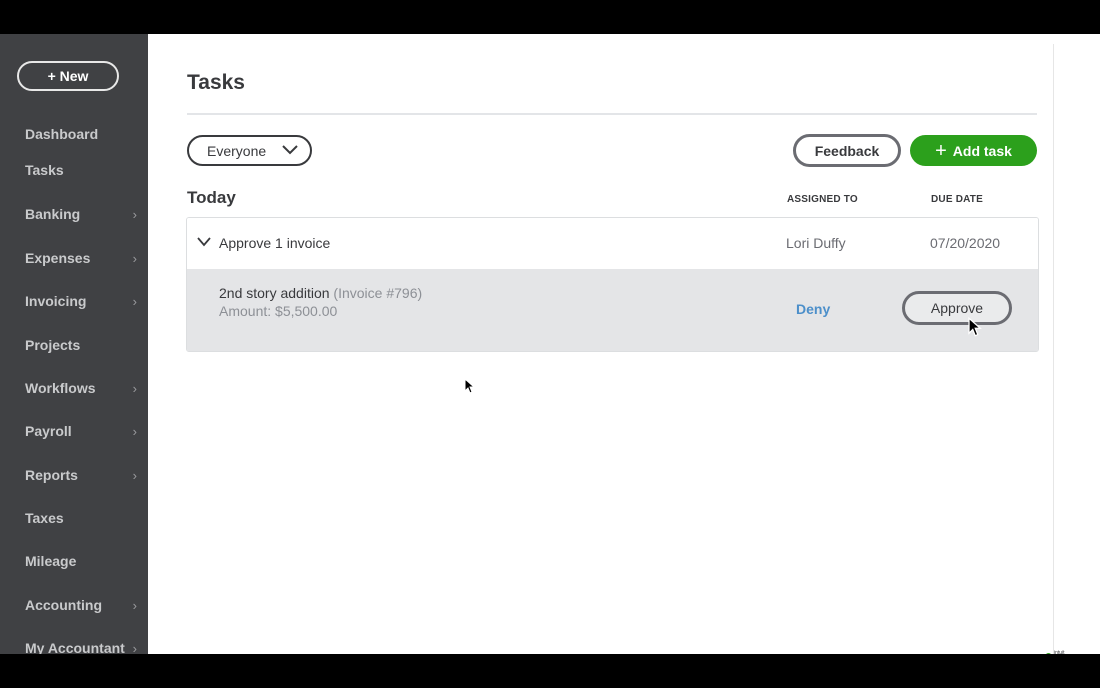  What do you see at coordinates (81, 561) in the screenshot?
I see `sidebar-item-mileage: Mileage` at bounding box center [81, 561].